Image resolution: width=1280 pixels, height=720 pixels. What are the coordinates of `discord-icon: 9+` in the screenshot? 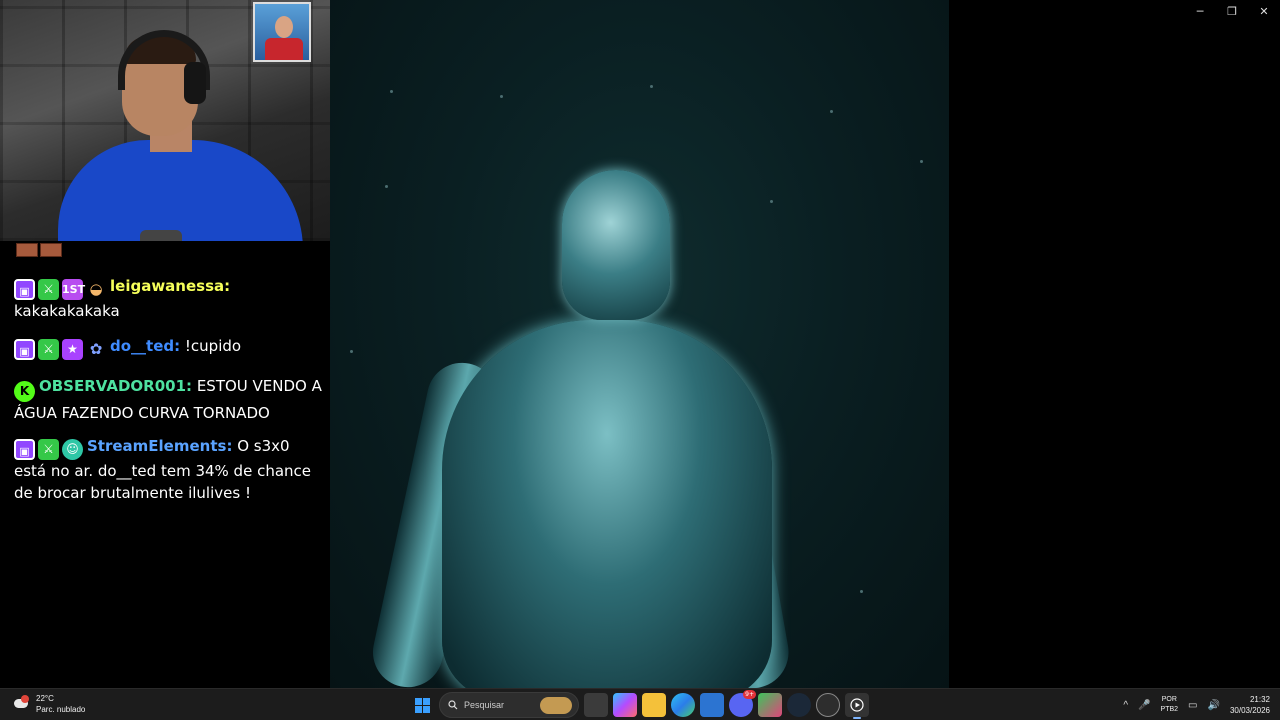 It's located at (742, 703).